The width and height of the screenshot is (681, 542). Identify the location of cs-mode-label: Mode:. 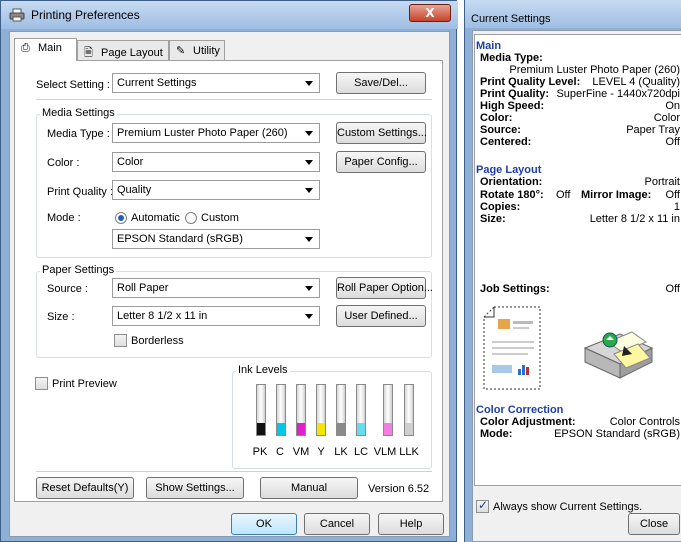
(496, 434).